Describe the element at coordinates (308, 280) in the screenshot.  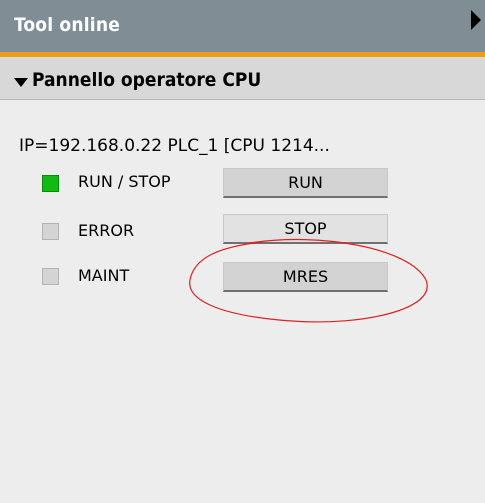
I see `highlight-ellipse-annotation` at that location.